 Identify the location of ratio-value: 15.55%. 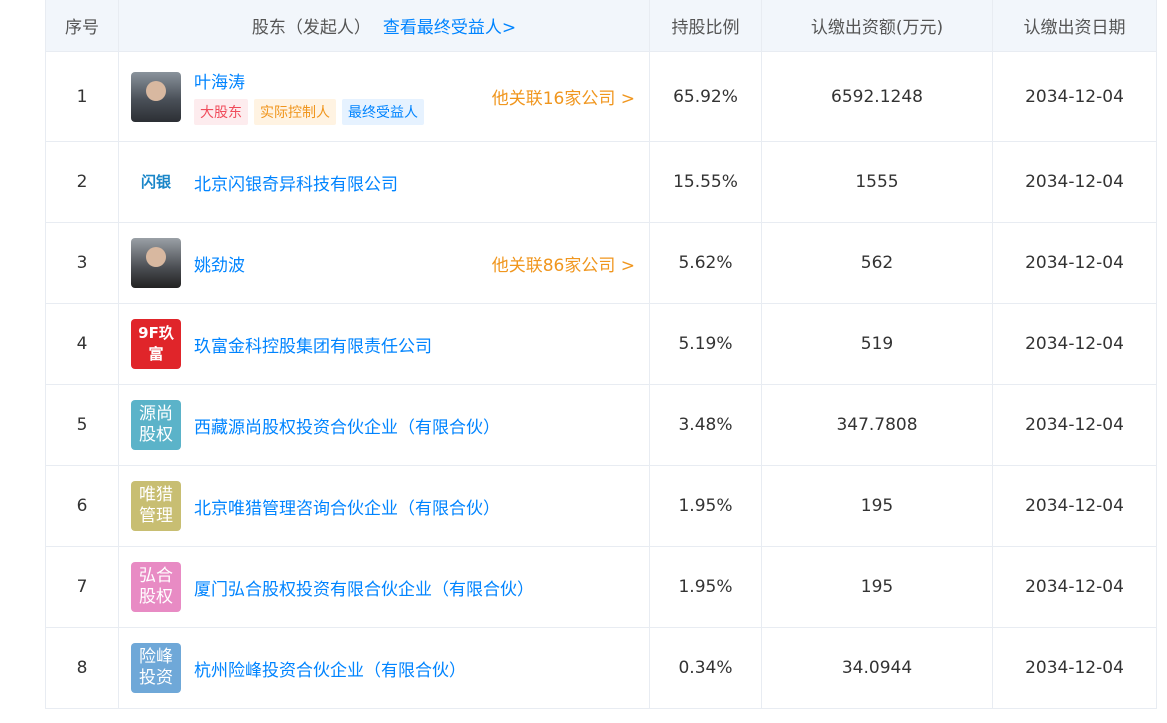
(706, 182).